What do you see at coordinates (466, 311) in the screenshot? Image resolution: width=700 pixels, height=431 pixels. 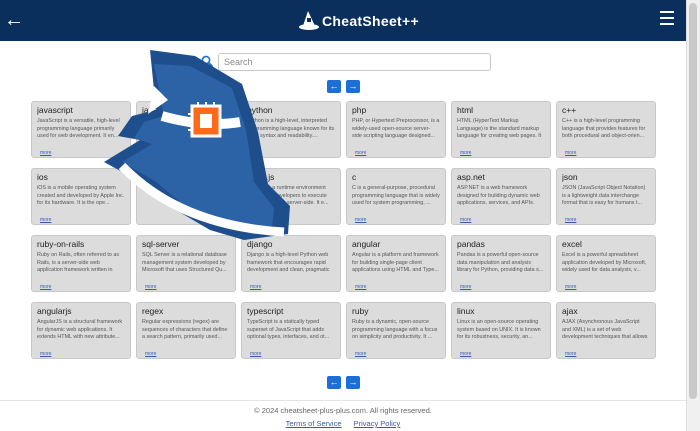 I see `card-title: linux` at bounding box center [466, 311].